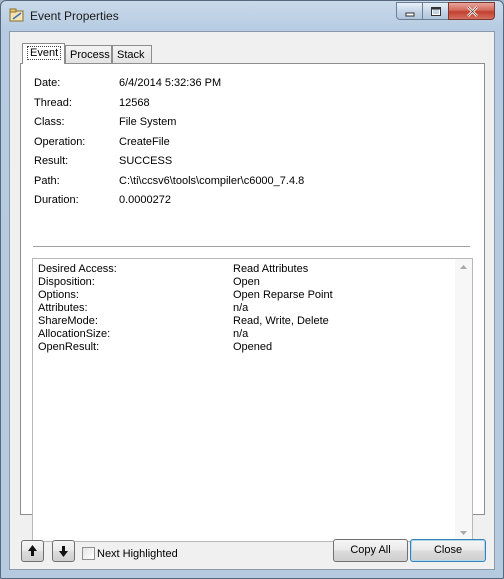 The height and width of the screenshot is (579, 504). What do you see at coordinates (68, 321) in the screenshot?
I see `detail-name: ShareMode:` at bounding box center [68, 321].